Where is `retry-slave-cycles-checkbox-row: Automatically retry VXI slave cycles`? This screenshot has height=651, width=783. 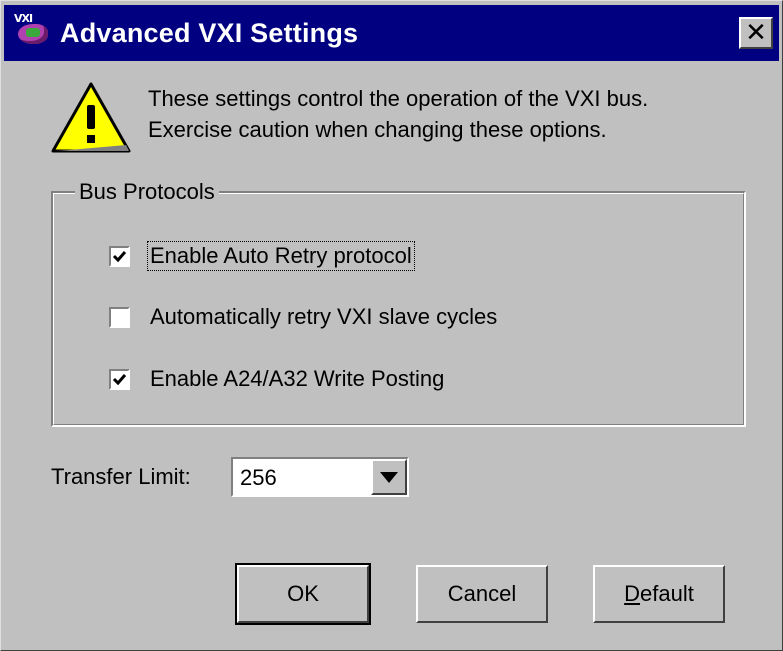
retry-slave-cycles-checkbox-row: Automatically retry VXI slave cycles is located at coordinates (304, 317).